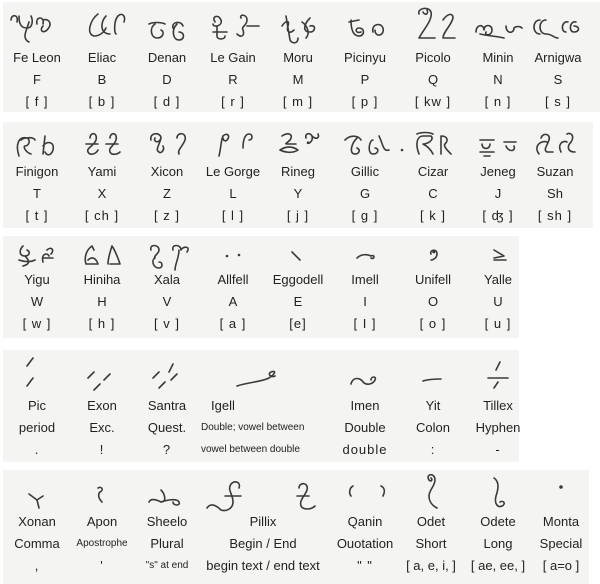 This screenshot has height=584, width=600. What do you see at coordinates (560, 33) in the screenshot?
I see `arnigwa-glyph` at bounding box center [560, 33].